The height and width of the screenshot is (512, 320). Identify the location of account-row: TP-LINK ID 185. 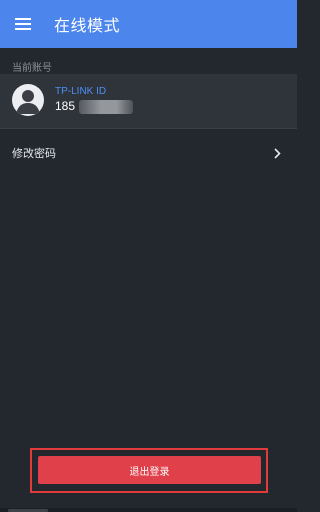
(148, 101).